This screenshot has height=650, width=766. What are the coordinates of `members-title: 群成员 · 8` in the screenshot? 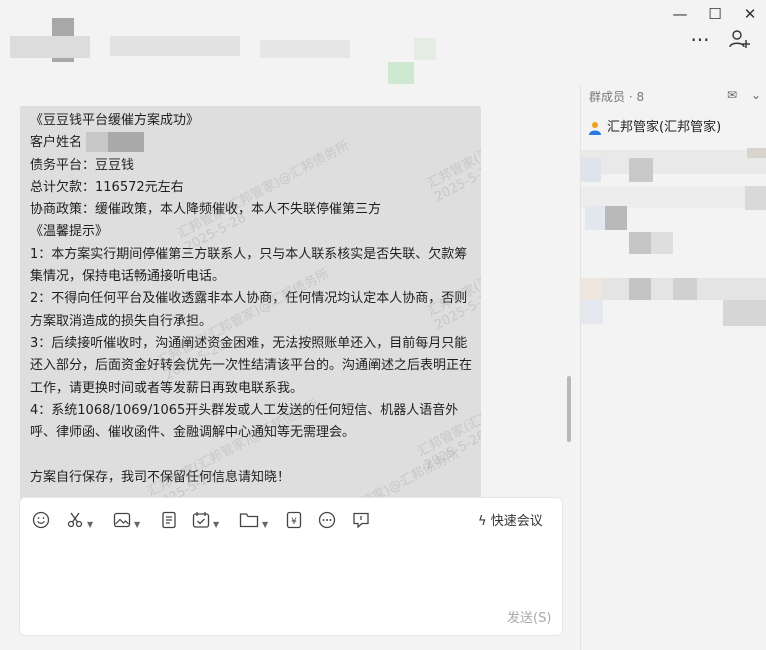 It's located at (617, 97).